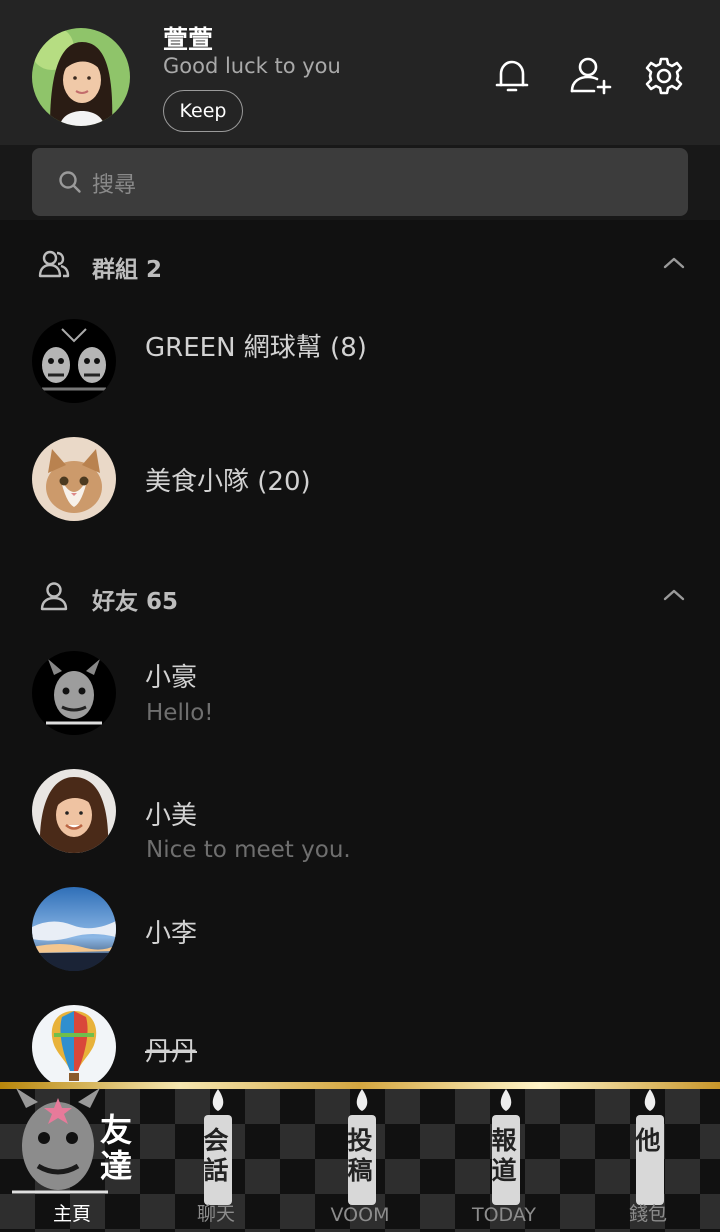  I want to click on tab-voom: 投稿 VOOM, so click(360, 1157).